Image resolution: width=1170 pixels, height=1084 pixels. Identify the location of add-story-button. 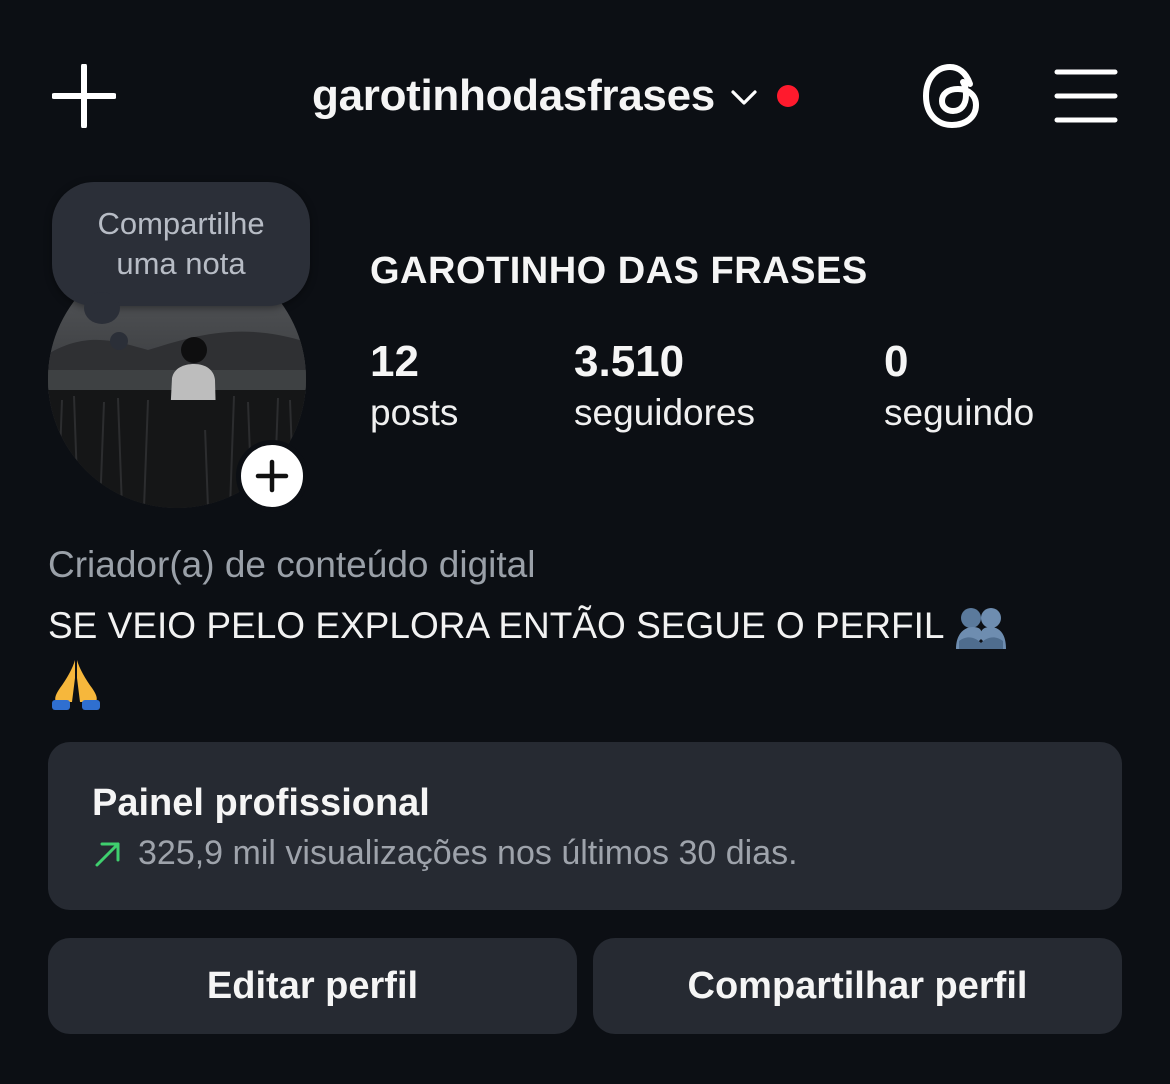
(272, 476).